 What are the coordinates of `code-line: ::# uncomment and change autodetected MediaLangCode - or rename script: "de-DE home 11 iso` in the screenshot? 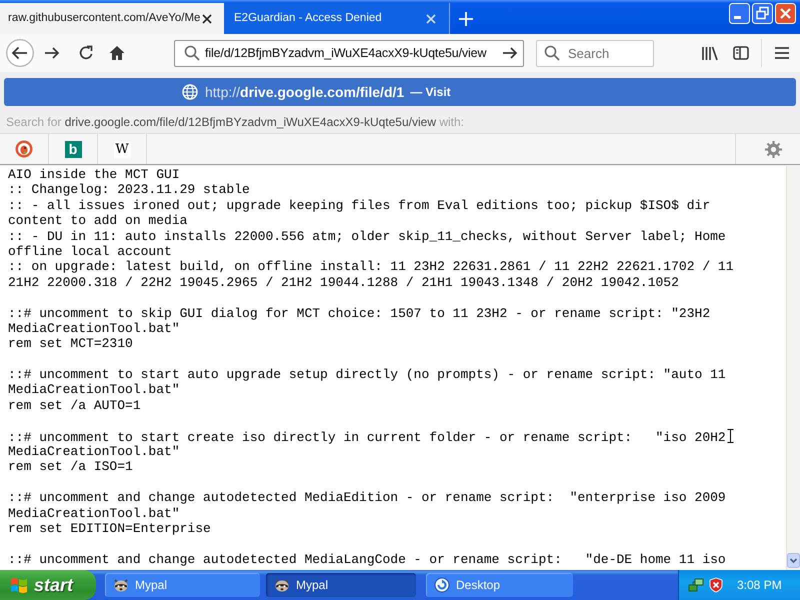 It's located at (367, 559).